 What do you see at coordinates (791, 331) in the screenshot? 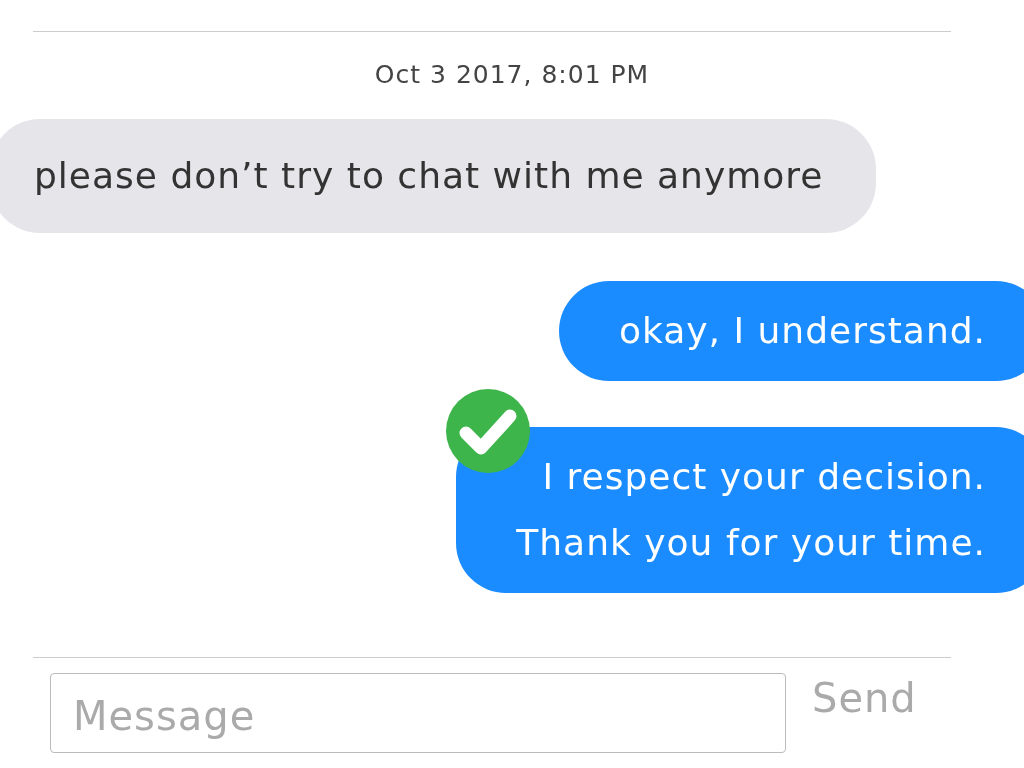
I see `message-bubble: okay, I understand.` at bounding box center [791, 331].